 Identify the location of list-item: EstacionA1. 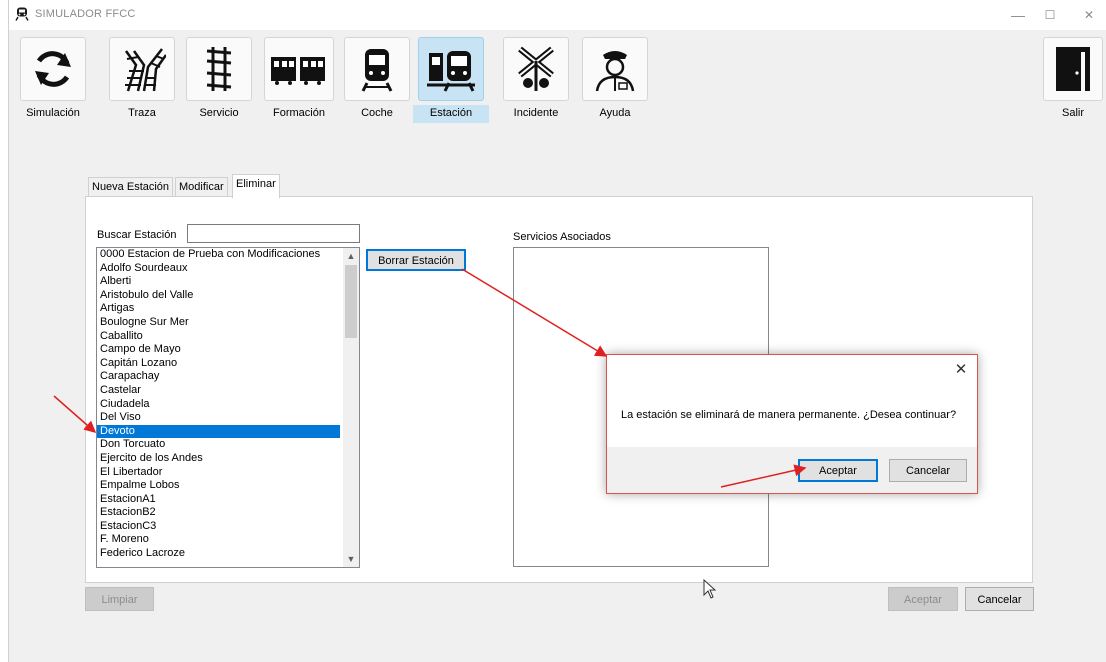
(228, 500).